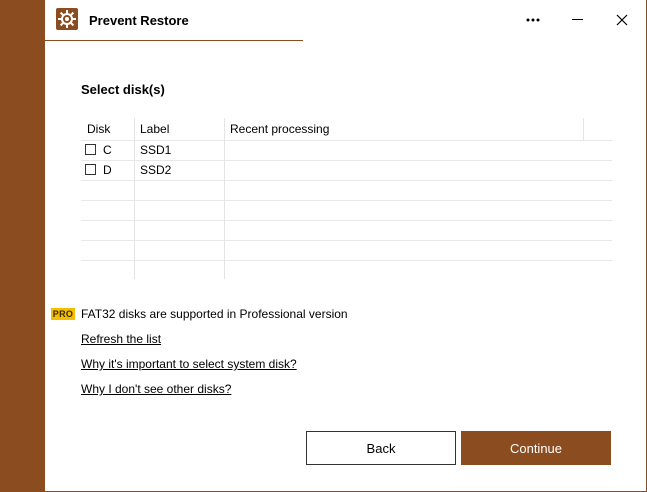 The image size is (647, 492). I want to click on why-no-other-disks-link: Why I don't see other disks?, so click(156, 389).